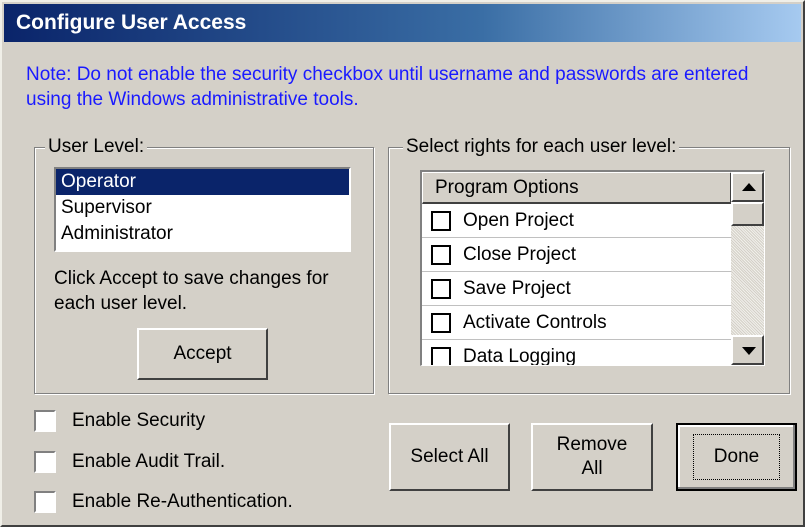 Image resolution: width=805 pixels, height=527 pixels. What do you see at coordinates (592, 468) in the screenshot?
I see `remove-all-label-line2: All` at bounding box center [592, 468].